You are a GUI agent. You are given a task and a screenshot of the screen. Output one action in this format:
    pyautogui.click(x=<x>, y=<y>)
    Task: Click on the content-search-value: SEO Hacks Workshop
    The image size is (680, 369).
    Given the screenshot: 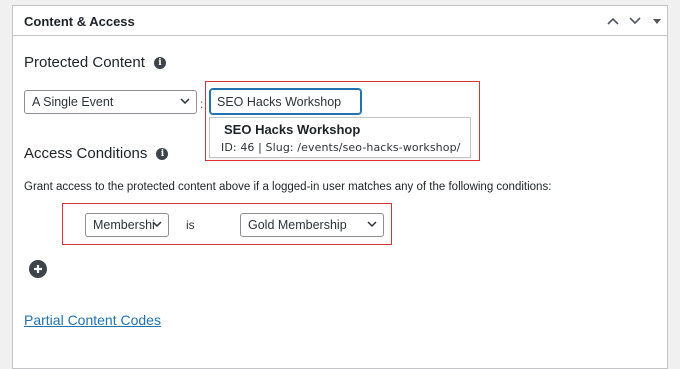 What is the action you would take?
    pyautogui.click(x=279, y=101)
    